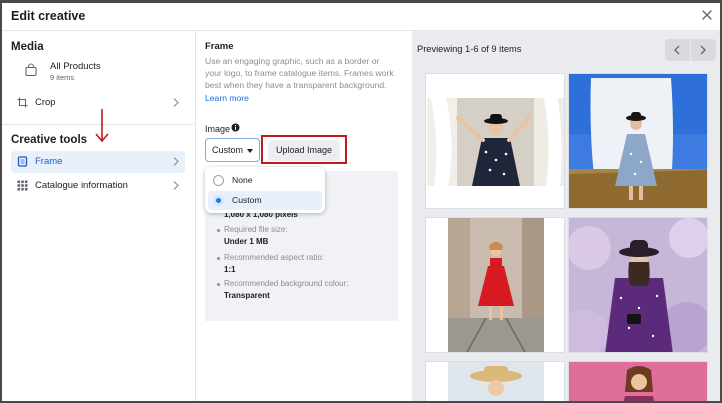  I want to click on requirement-label: Recommended aspect ratio:, so click(274, 257).